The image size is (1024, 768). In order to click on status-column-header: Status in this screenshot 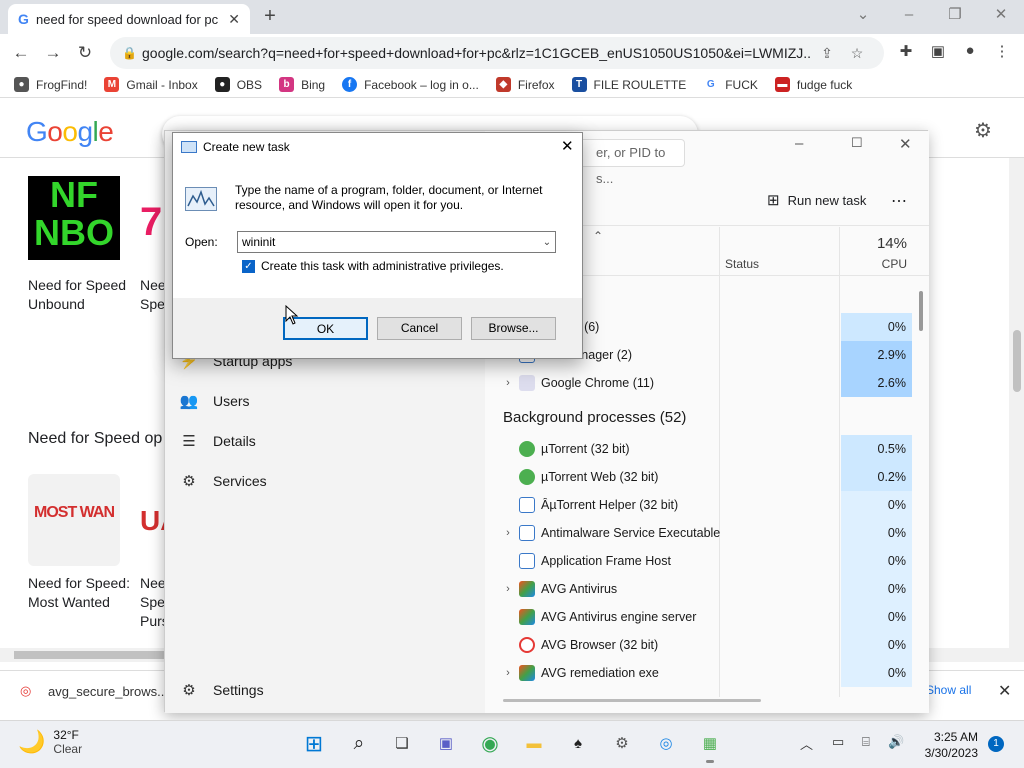, I will do `click(742, 264)`.